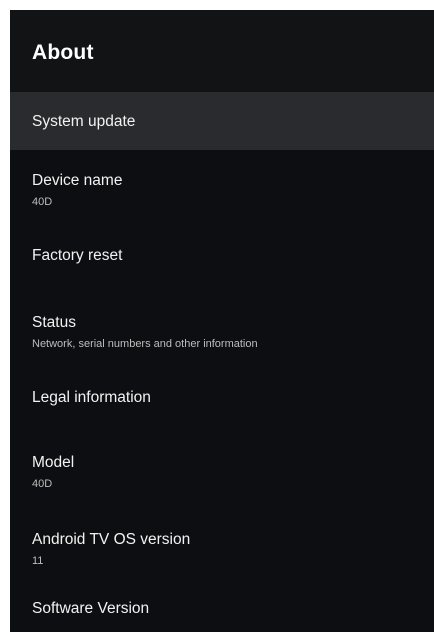 This screenshot has width=434, height=632. Describe the element at coordinates (91, 608) in the screenshot. I see `menu-item-label: Software Version` at that location.